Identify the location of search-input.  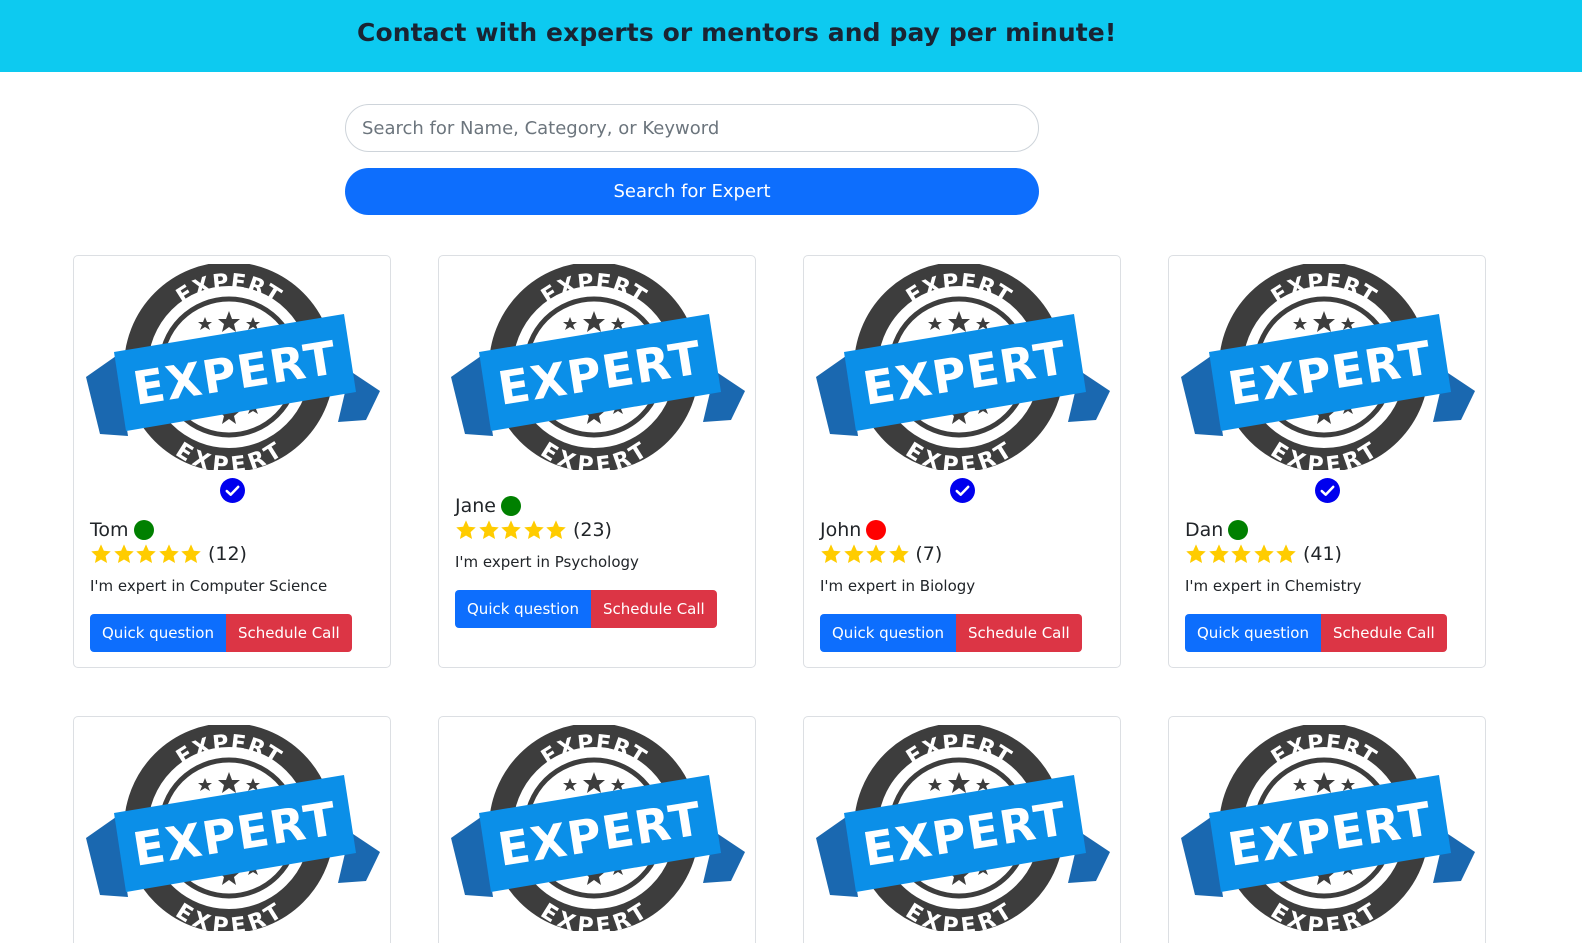
(692, 128).